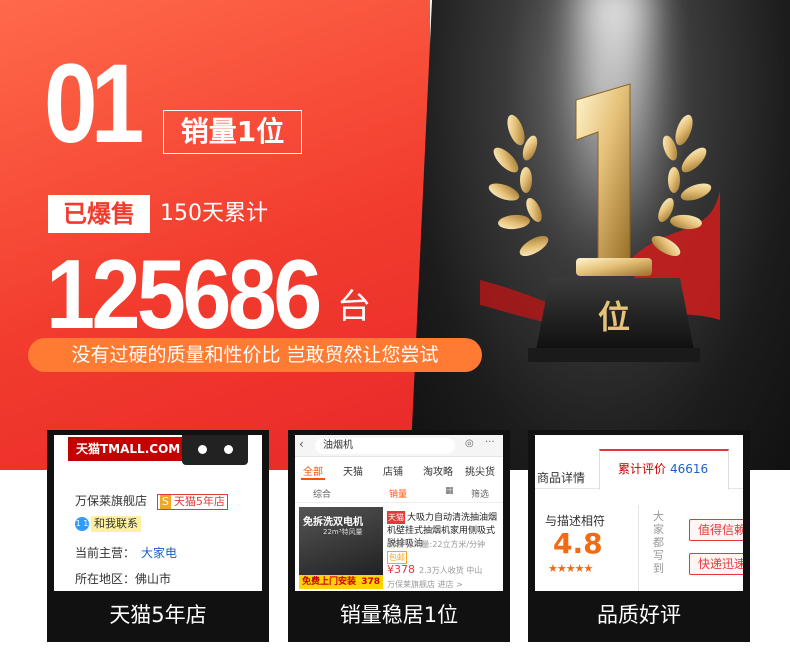 This screenshot has width=790, height=668. Describe the element at coordinates (353, 470) in the screenshot. I see `tab-tmall: 天猫` at that location.